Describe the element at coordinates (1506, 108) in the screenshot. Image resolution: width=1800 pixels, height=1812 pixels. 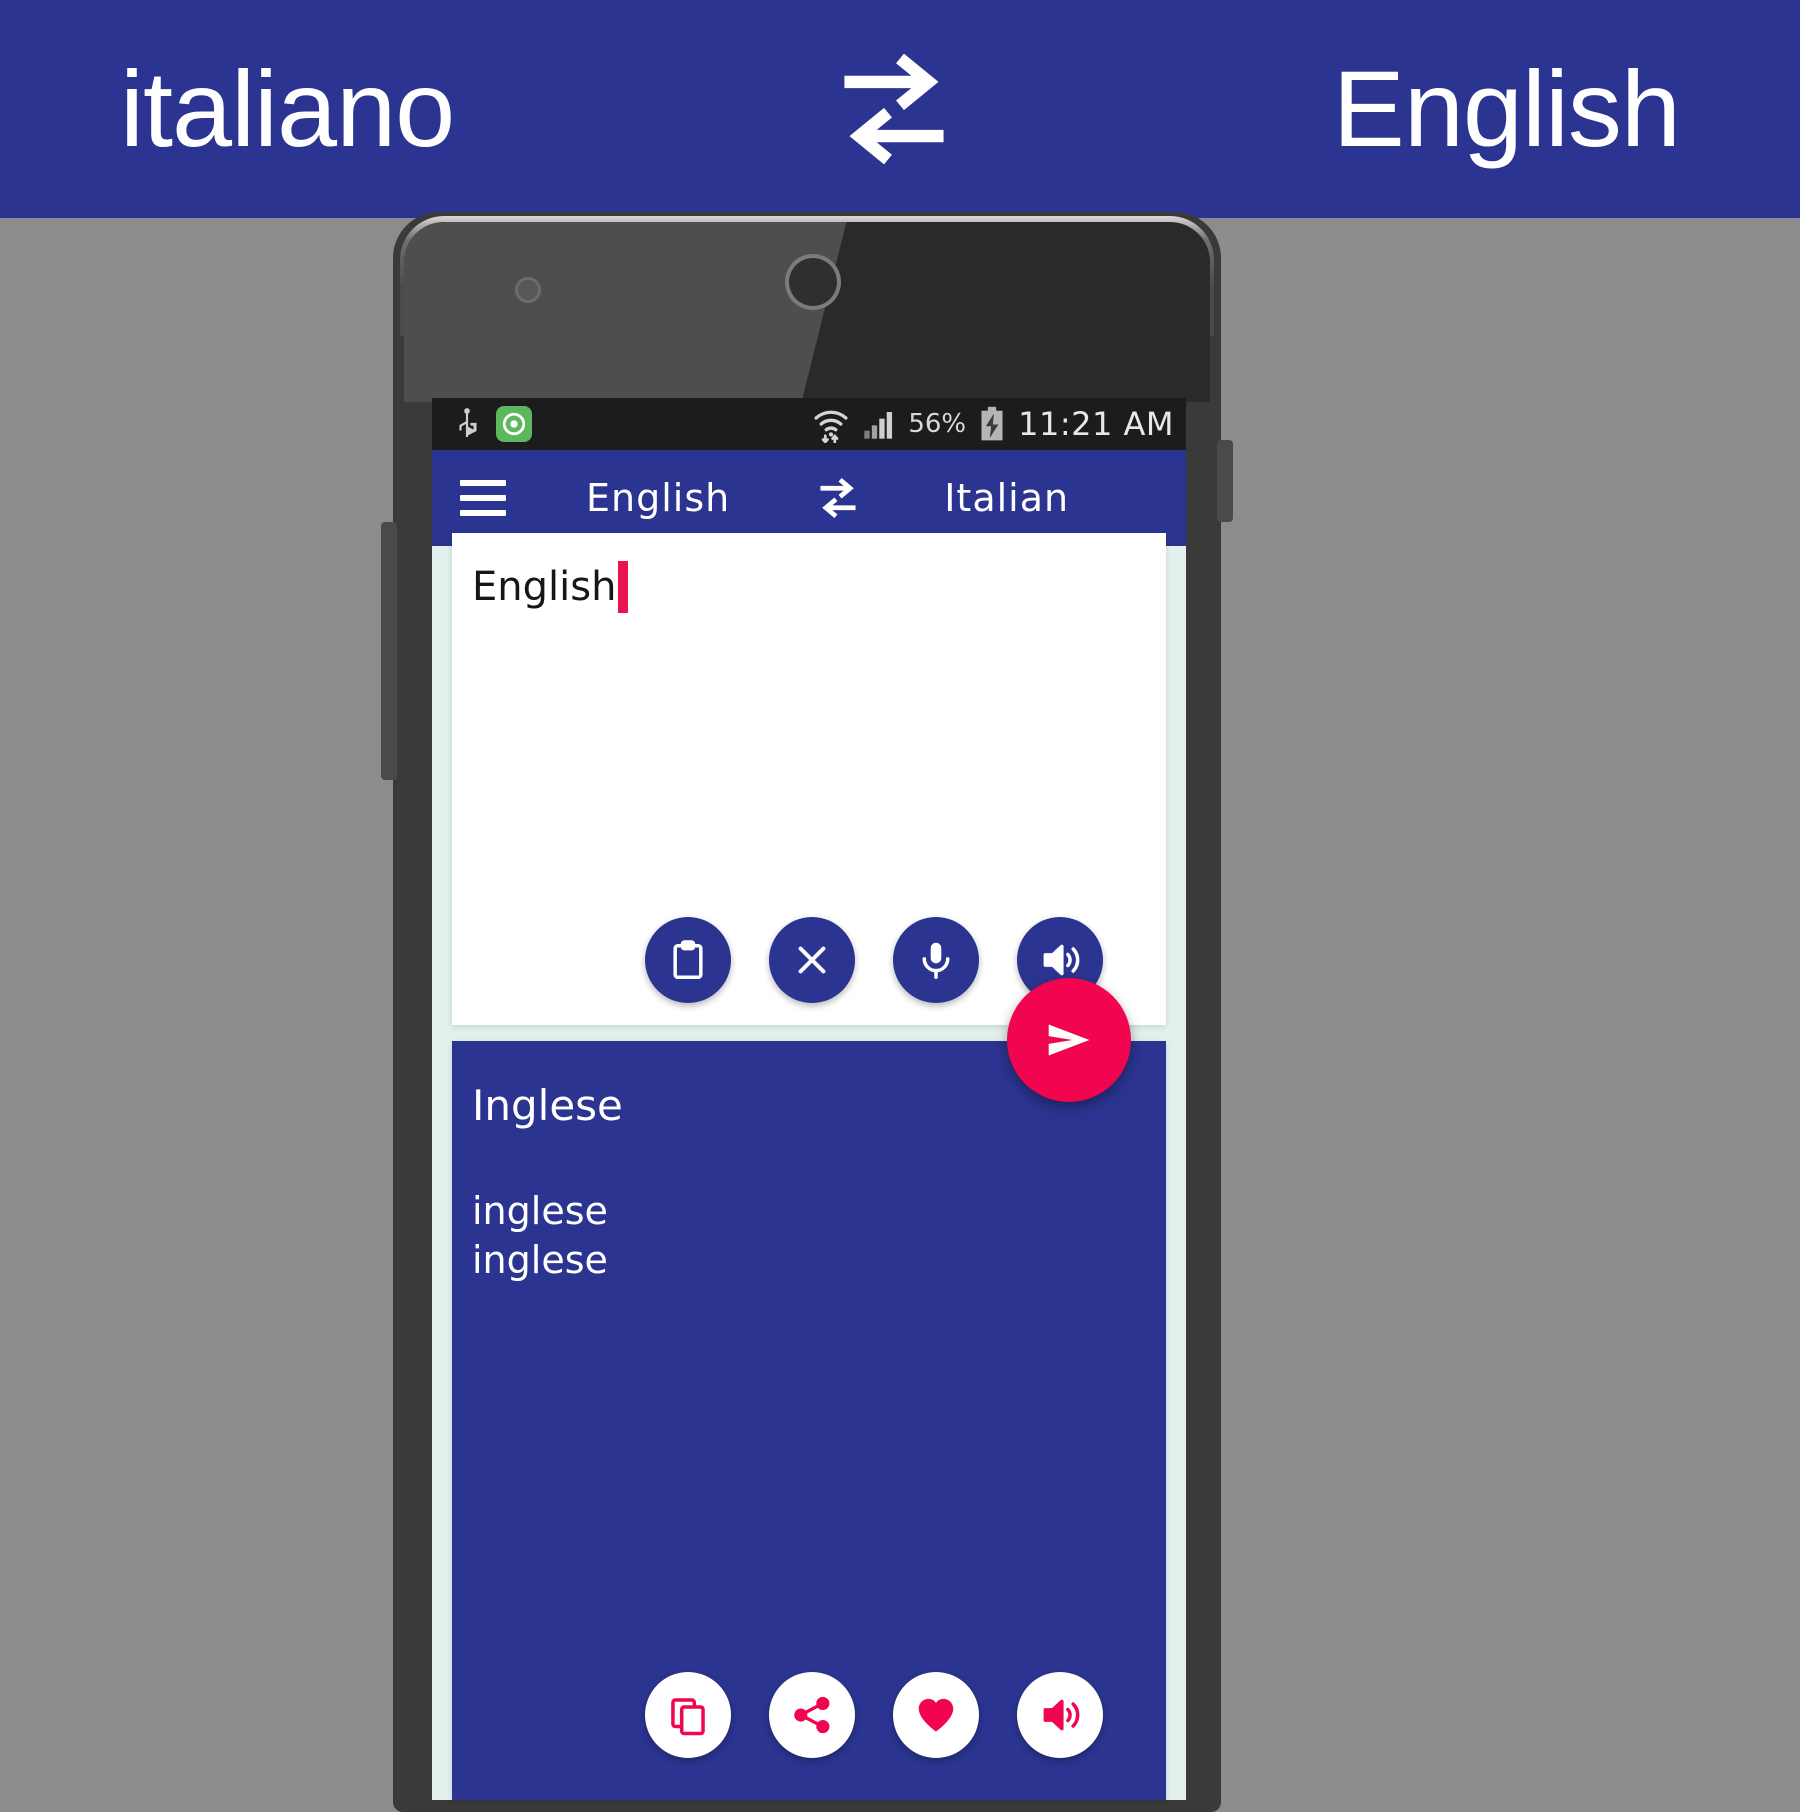
I see `promo-target-language: English` at that location.